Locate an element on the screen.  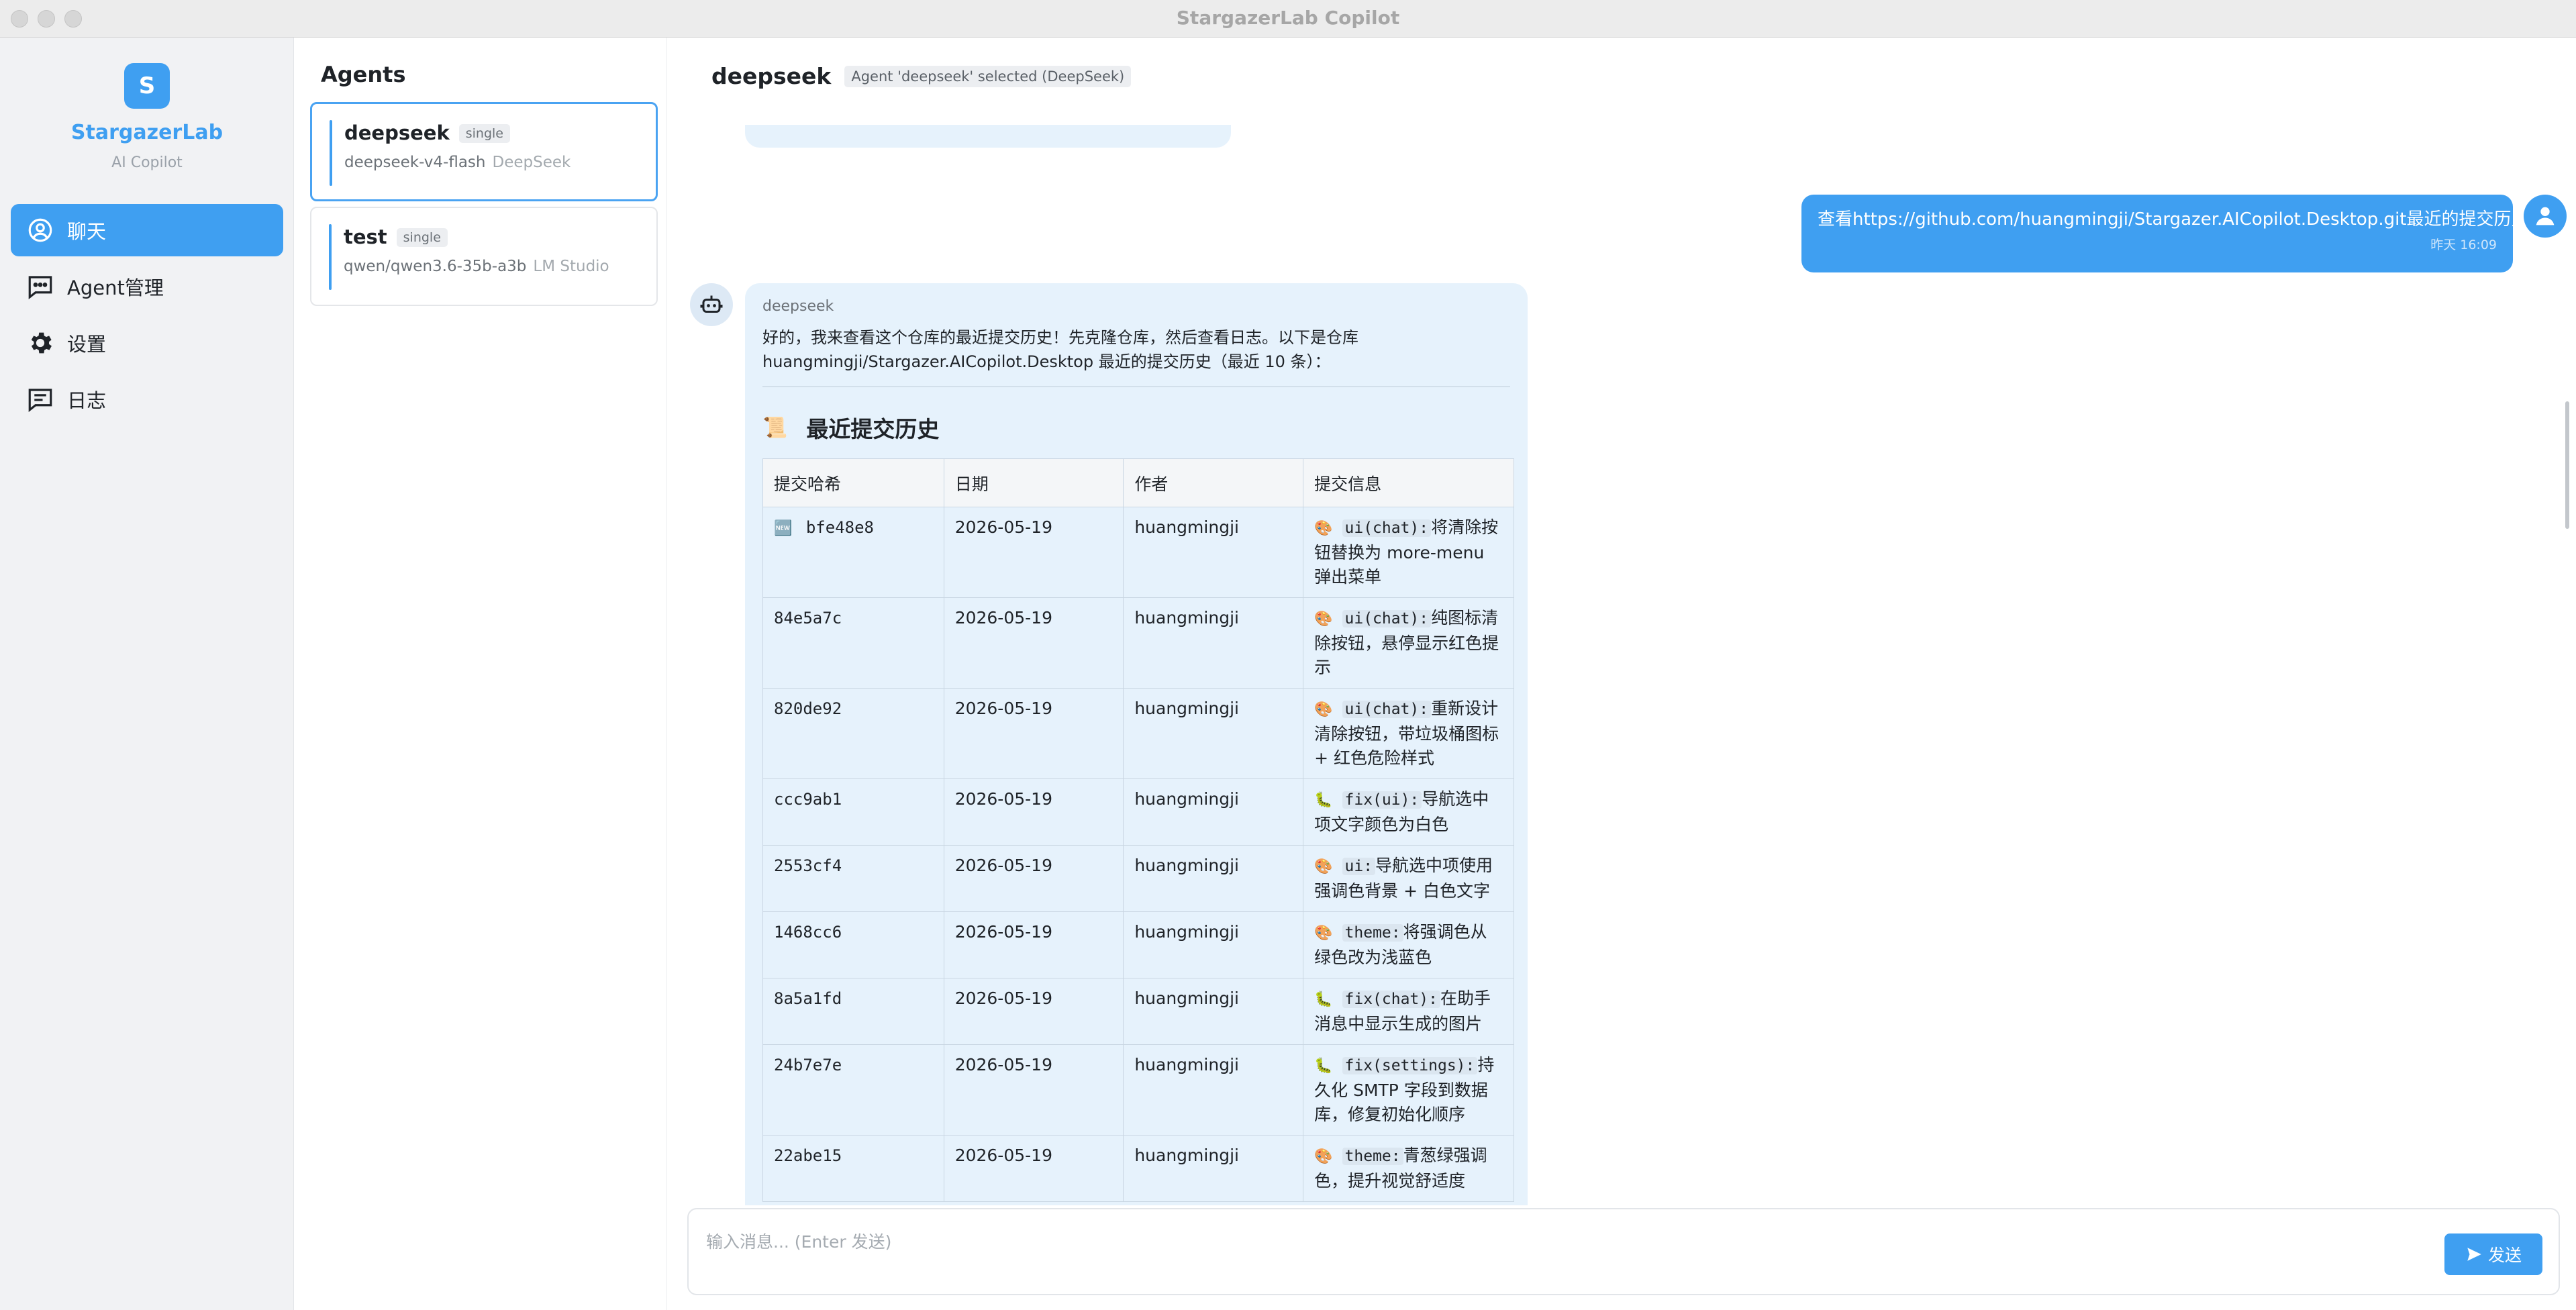
agent-provider: LM Studio is located at coordinates (571, 266).